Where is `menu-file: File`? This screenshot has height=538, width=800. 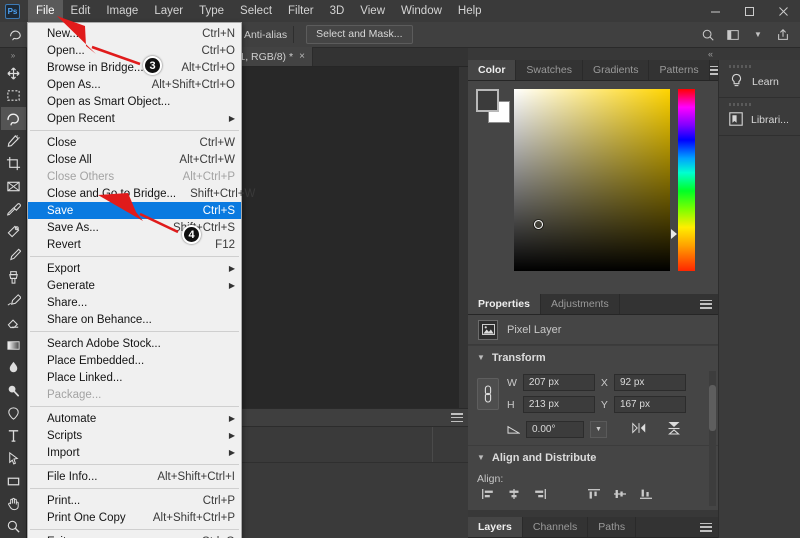 menu-file: File is located at coordinates (45, 11).